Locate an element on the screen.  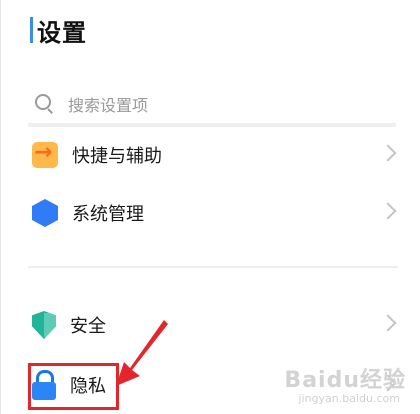
search-input: 搜索设置项 is located at coordinates (108, 104).